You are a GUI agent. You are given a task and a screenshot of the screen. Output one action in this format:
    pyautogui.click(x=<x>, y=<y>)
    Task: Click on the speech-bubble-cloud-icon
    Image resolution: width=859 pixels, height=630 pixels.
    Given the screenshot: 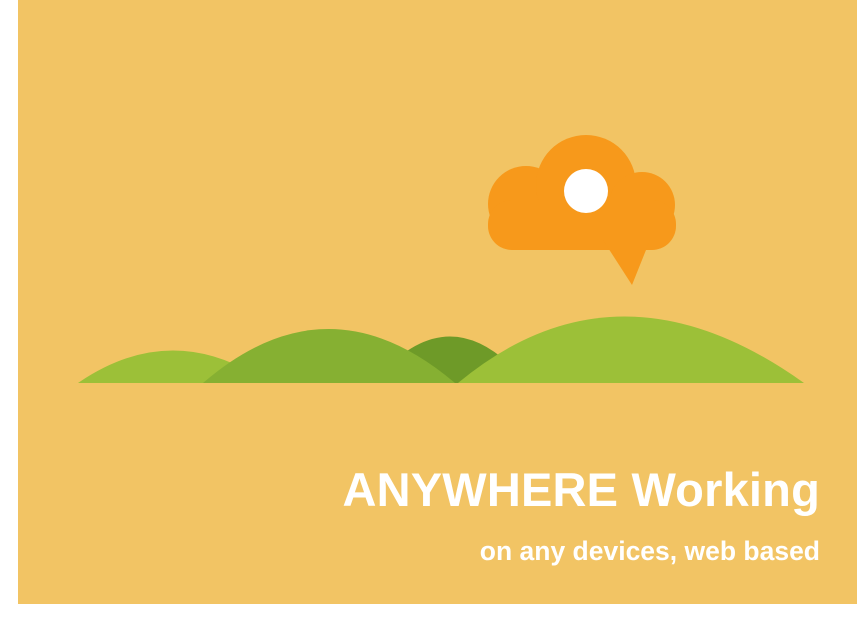 What is the action you would take?
    pyautogui.click(x=582, y=210)
    